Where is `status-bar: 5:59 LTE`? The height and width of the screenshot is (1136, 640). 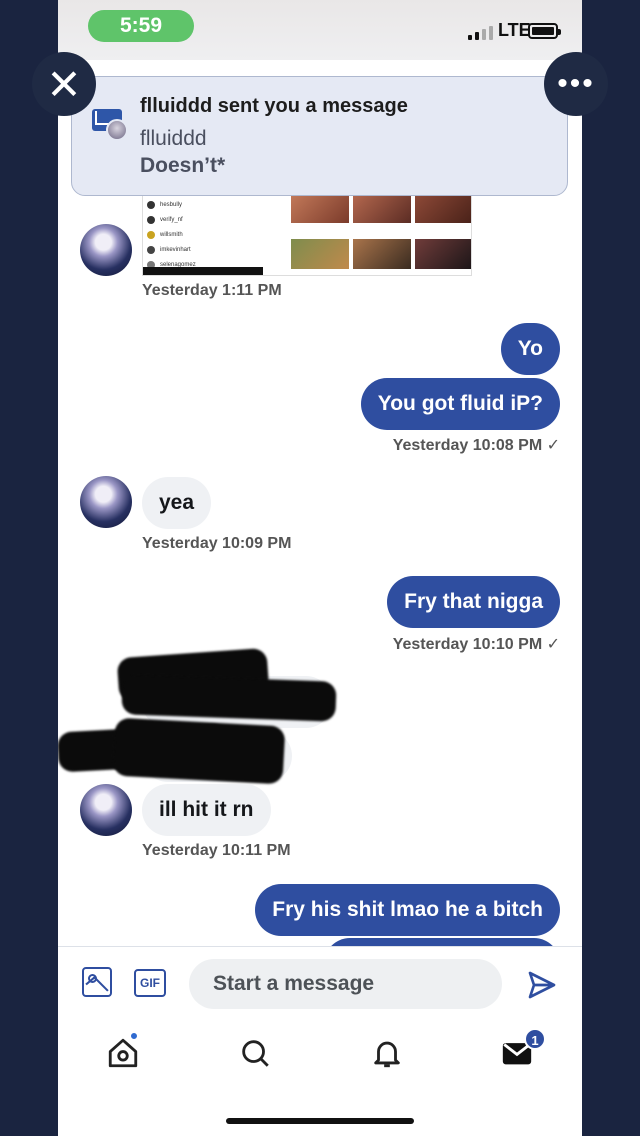 status-bar: 5:59 LTE is located at coordinates (320, 30).